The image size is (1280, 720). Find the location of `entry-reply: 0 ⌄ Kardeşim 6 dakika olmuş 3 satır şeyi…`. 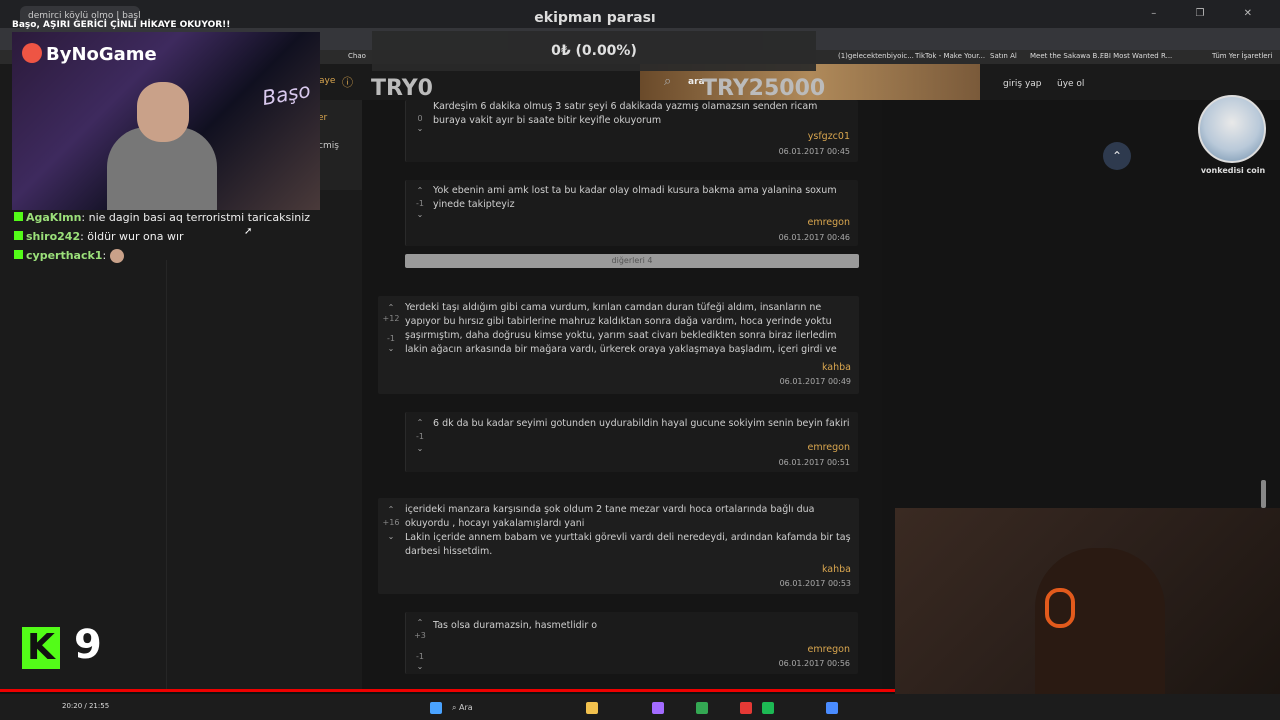

entry-reply: 0 ⌄ Kardeşim 6 dakika olmuş 3 satır şeyi… is located at coordinates (631, 131).